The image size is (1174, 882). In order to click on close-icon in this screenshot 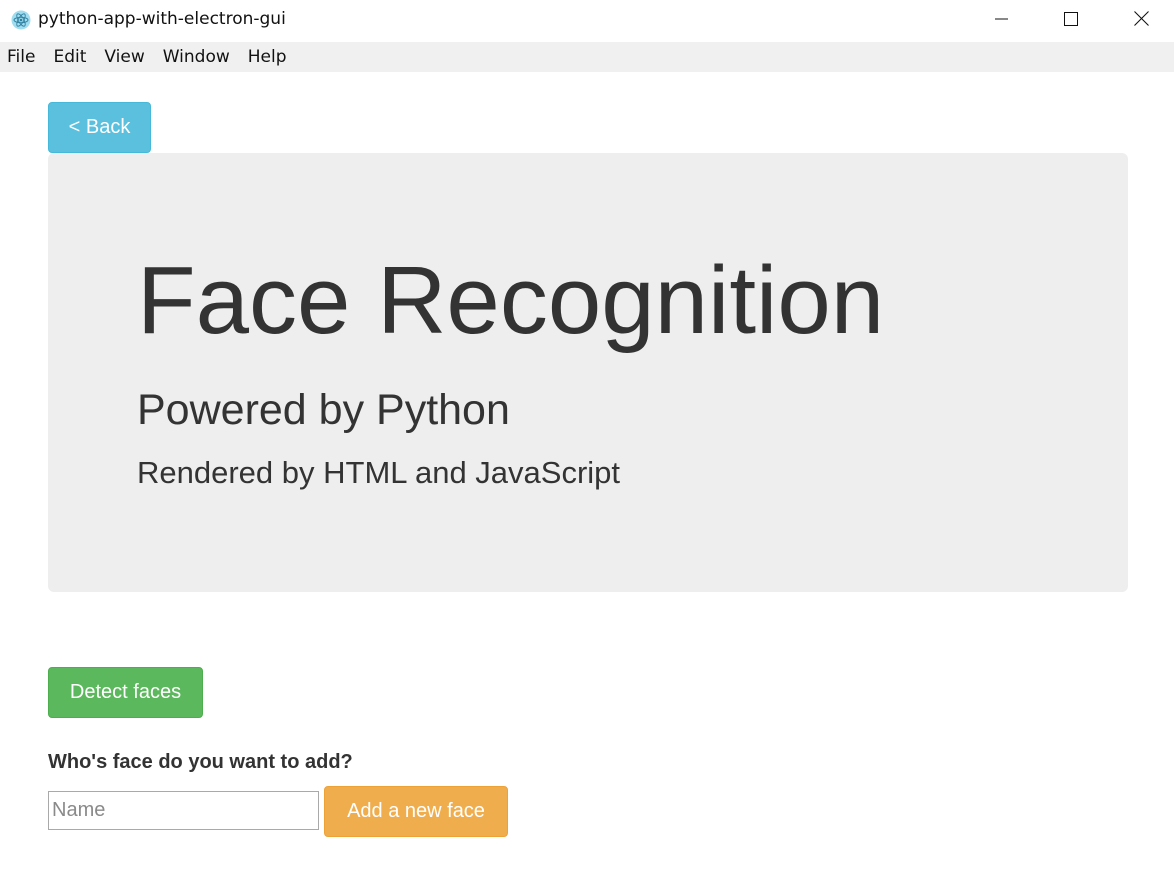, I will do `click(1141, 21)`.